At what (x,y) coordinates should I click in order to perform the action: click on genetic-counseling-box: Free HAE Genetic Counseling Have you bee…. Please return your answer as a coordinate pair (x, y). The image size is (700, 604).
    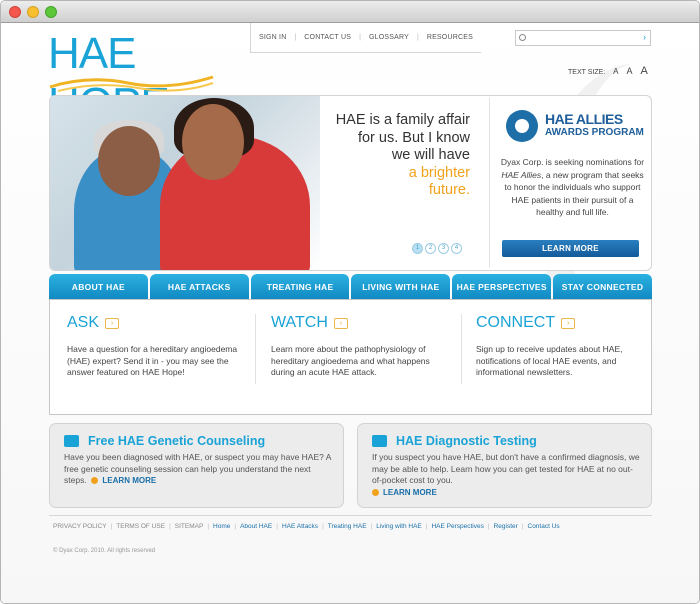
    Looking at the image, I should click on (196, 465).